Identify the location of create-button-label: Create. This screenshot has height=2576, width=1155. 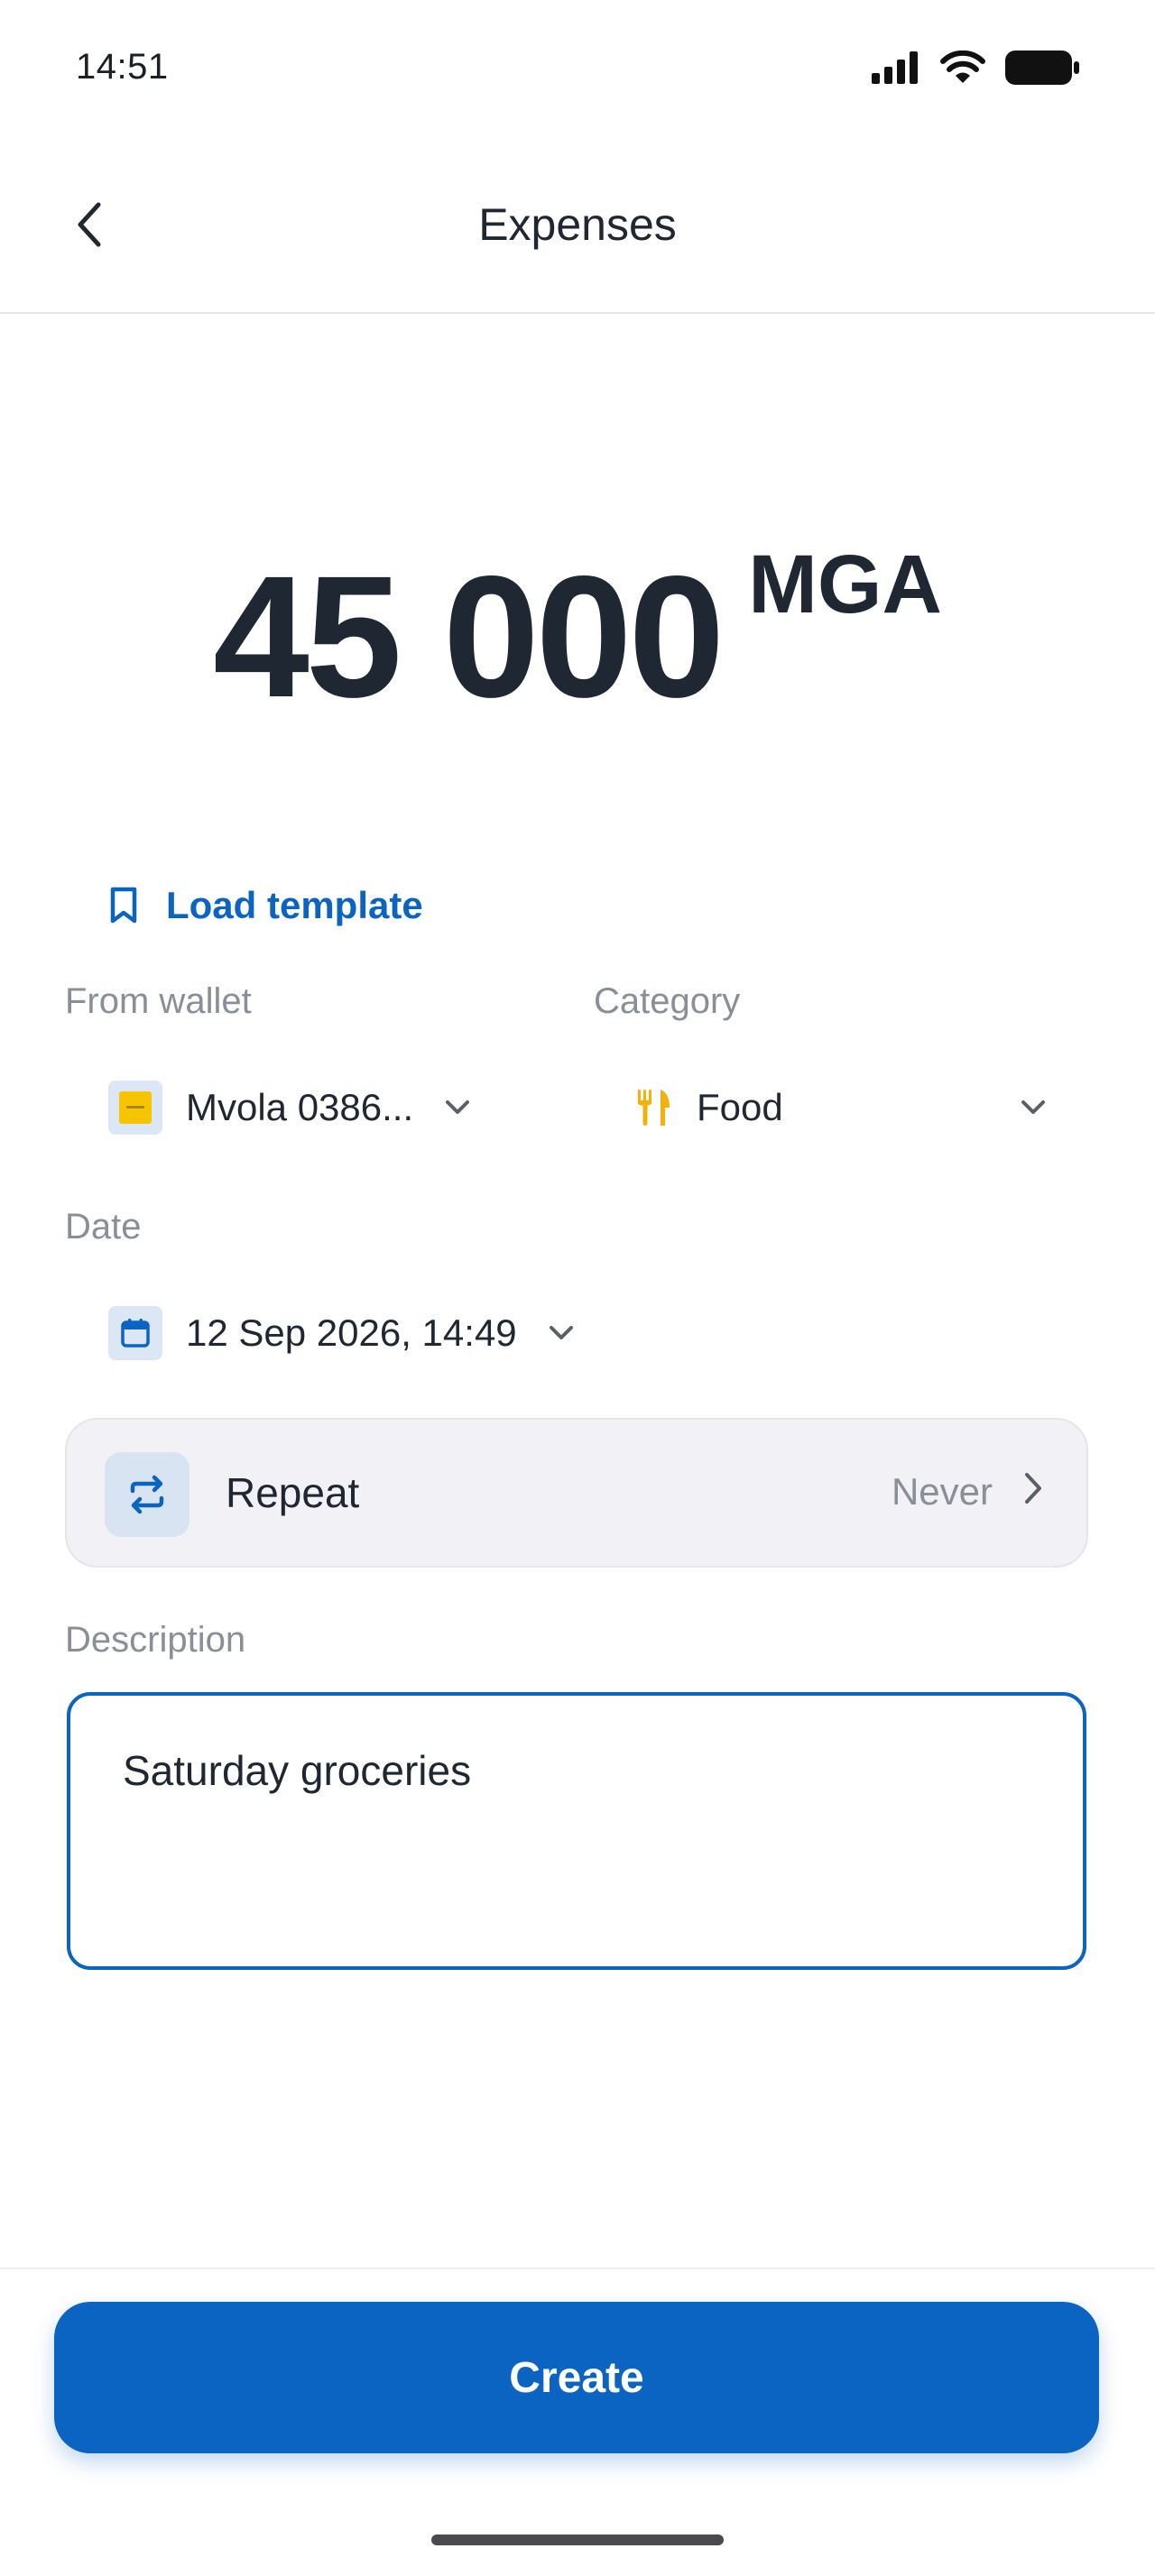
(576, 2378).